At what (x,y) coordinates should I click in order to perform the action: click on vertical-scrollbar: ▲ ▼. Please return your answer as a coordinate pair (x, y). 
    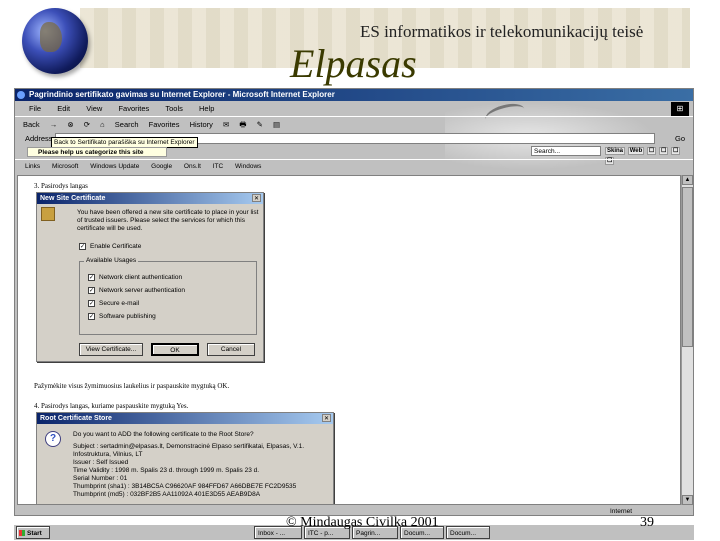
    Looking at the image, I should click on (687, 340).